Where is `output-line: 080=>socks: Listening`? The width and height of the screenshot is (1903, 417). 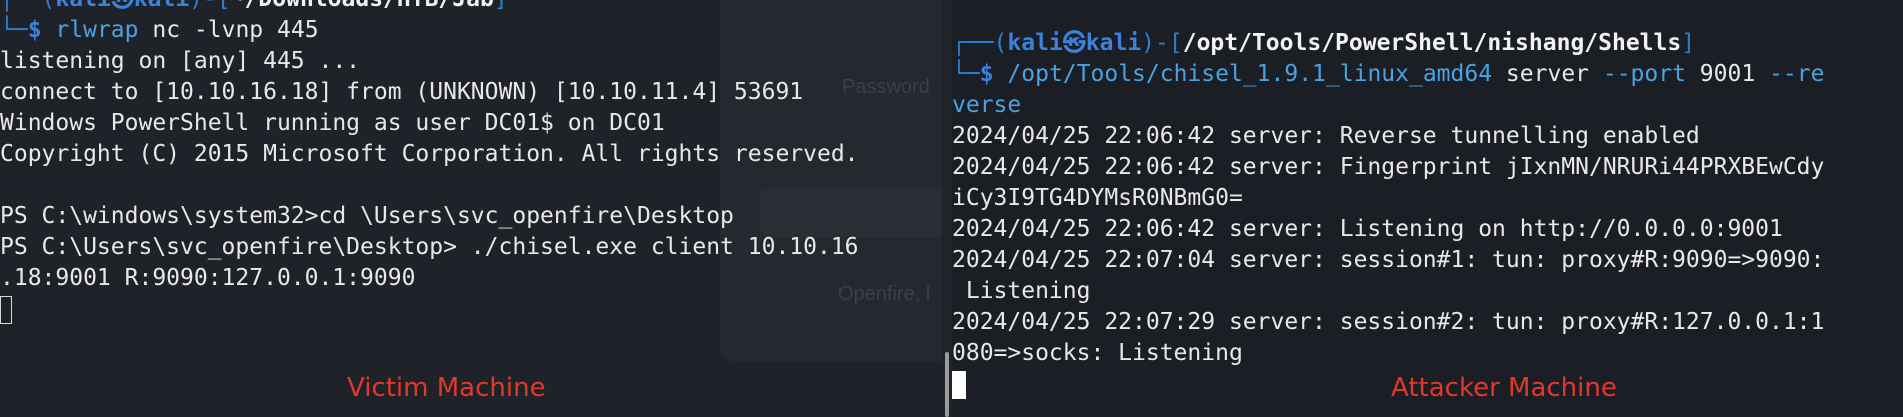 output-line: 080=>socks: Listening is located at coordinates (1097, 353).